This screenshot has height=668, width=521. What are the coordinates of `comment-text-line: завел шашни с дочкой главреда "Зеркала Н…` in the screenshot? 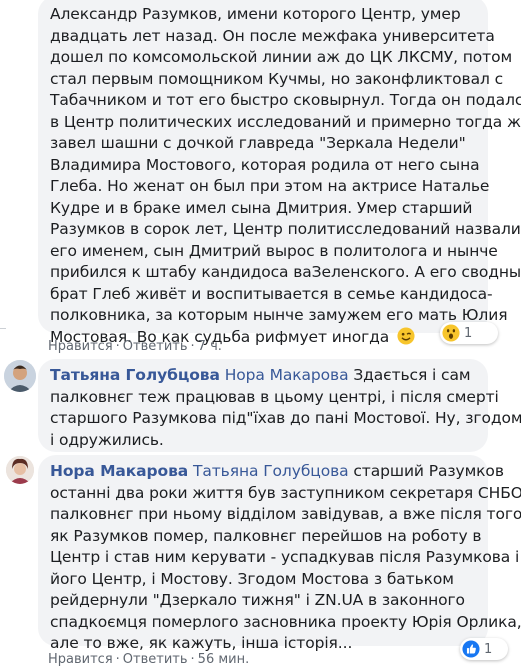 It's located at (258, 143).